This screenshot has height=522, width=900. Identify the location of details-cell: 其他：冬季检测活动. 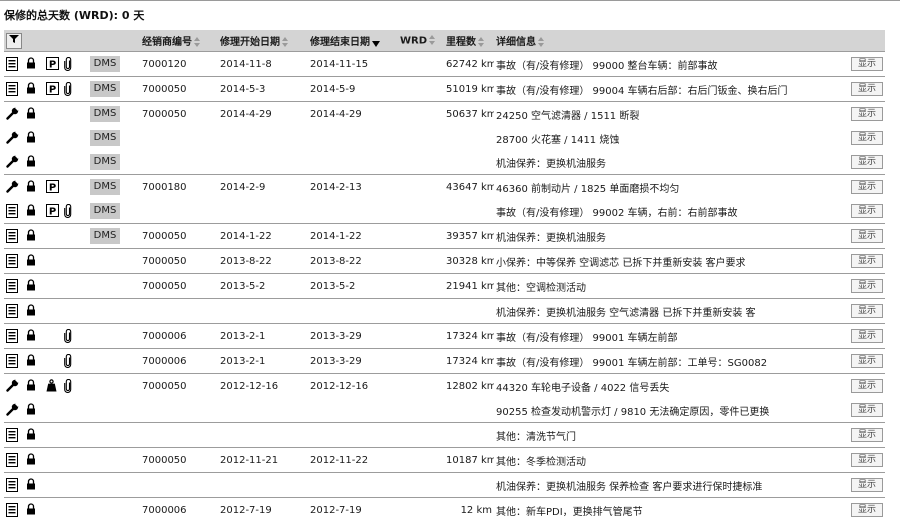
(664, 460).